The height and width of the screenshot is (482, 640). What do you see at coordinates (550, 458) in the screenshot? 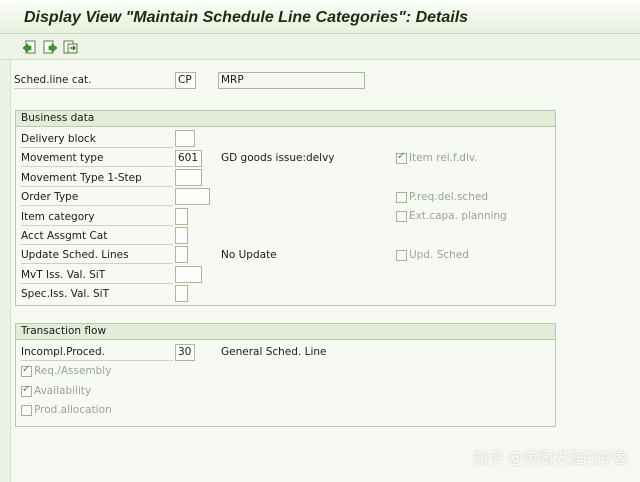
I see `watermark: 知乎 @黄阁天涯的虾客` at bounding box center [550, 458].